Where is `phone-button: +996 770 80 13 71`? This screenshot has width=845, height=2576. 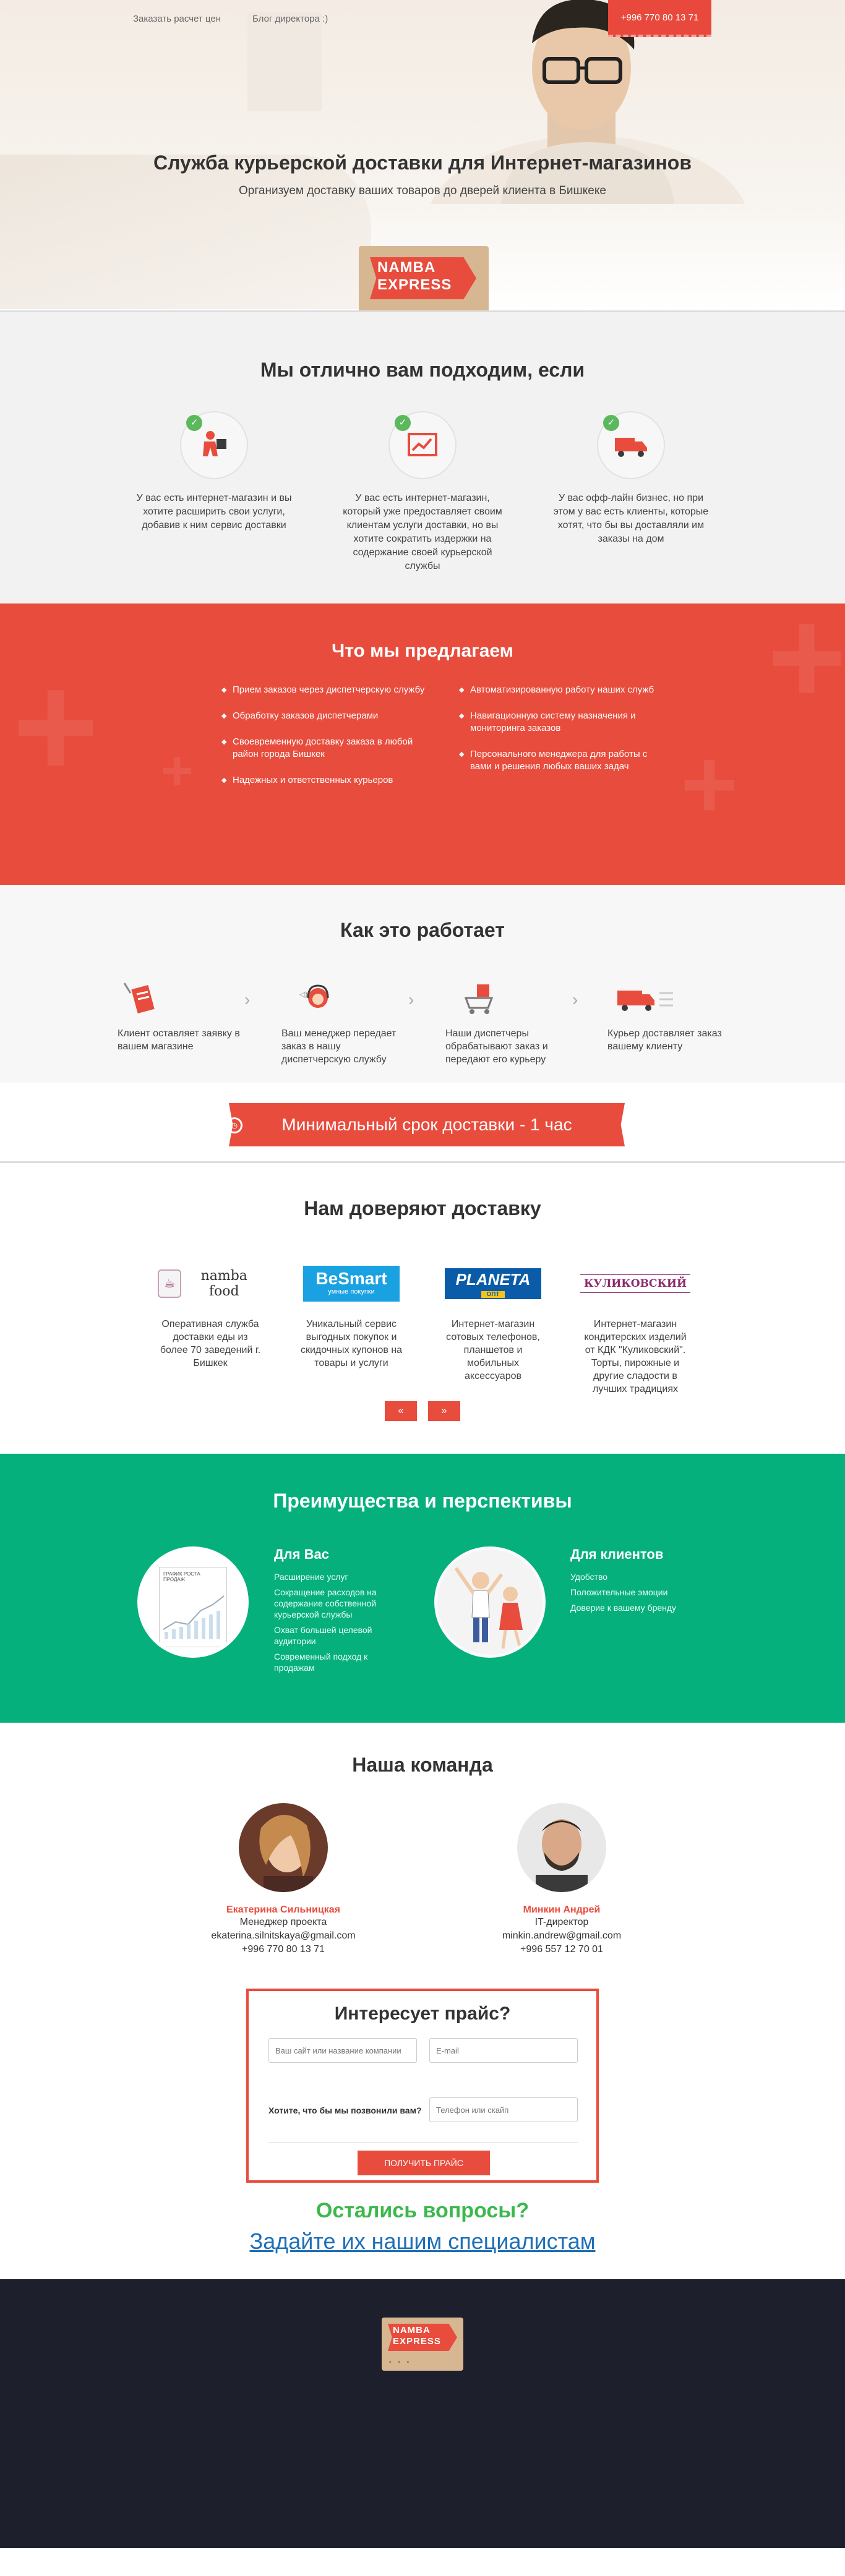 phone-button: +996 770 80 13 71 is located at coordinates (659, 18).